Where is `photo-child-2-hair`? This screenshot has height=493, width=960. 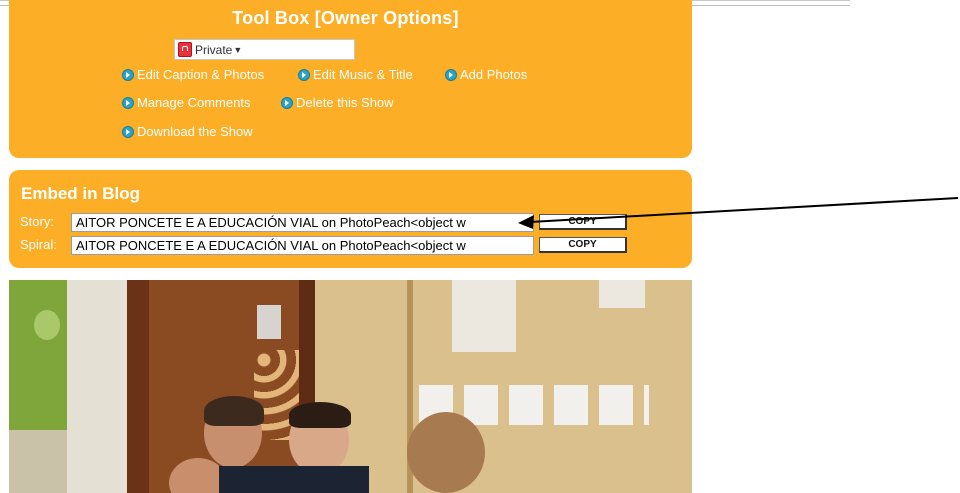 photo-child-2-hair is located at coordinates (320, 415).